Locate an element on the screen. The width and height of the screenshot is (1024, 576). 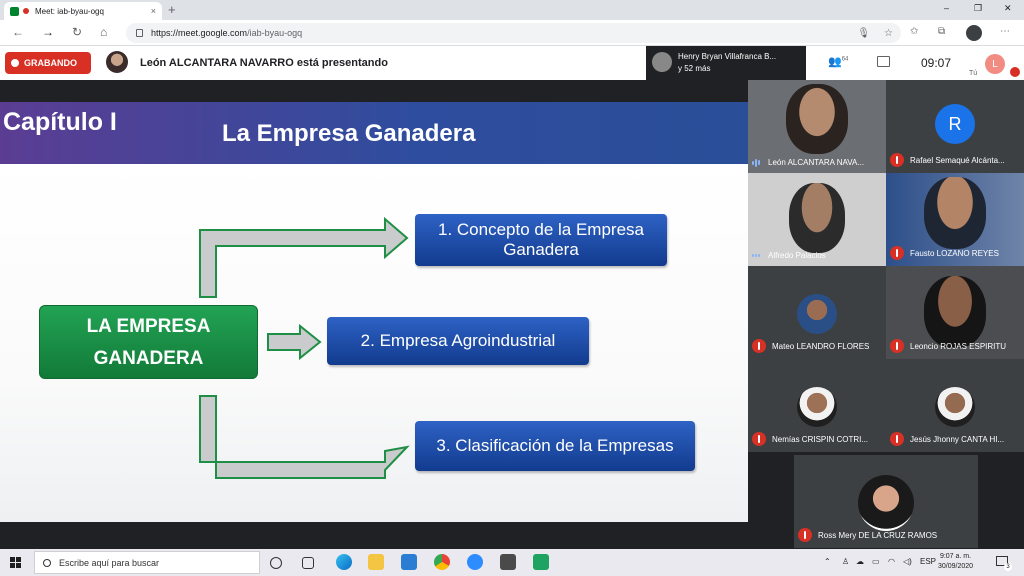
zoom-icon is located at coordinates (475, 562).